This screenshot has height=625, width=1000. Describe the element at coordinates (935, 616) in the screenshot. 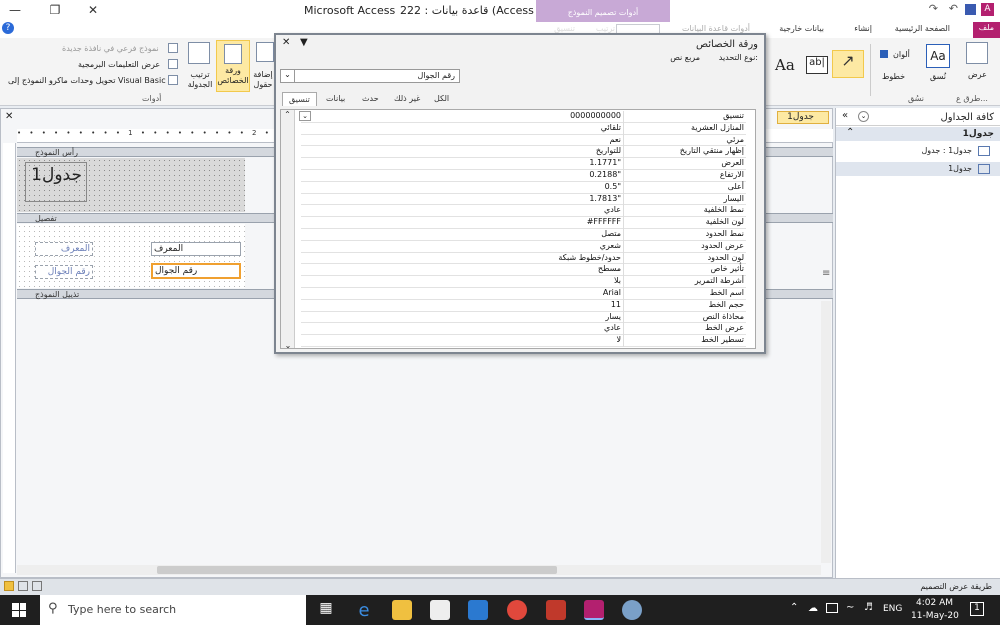

I see `clock-date: 11-May-20` at that location.